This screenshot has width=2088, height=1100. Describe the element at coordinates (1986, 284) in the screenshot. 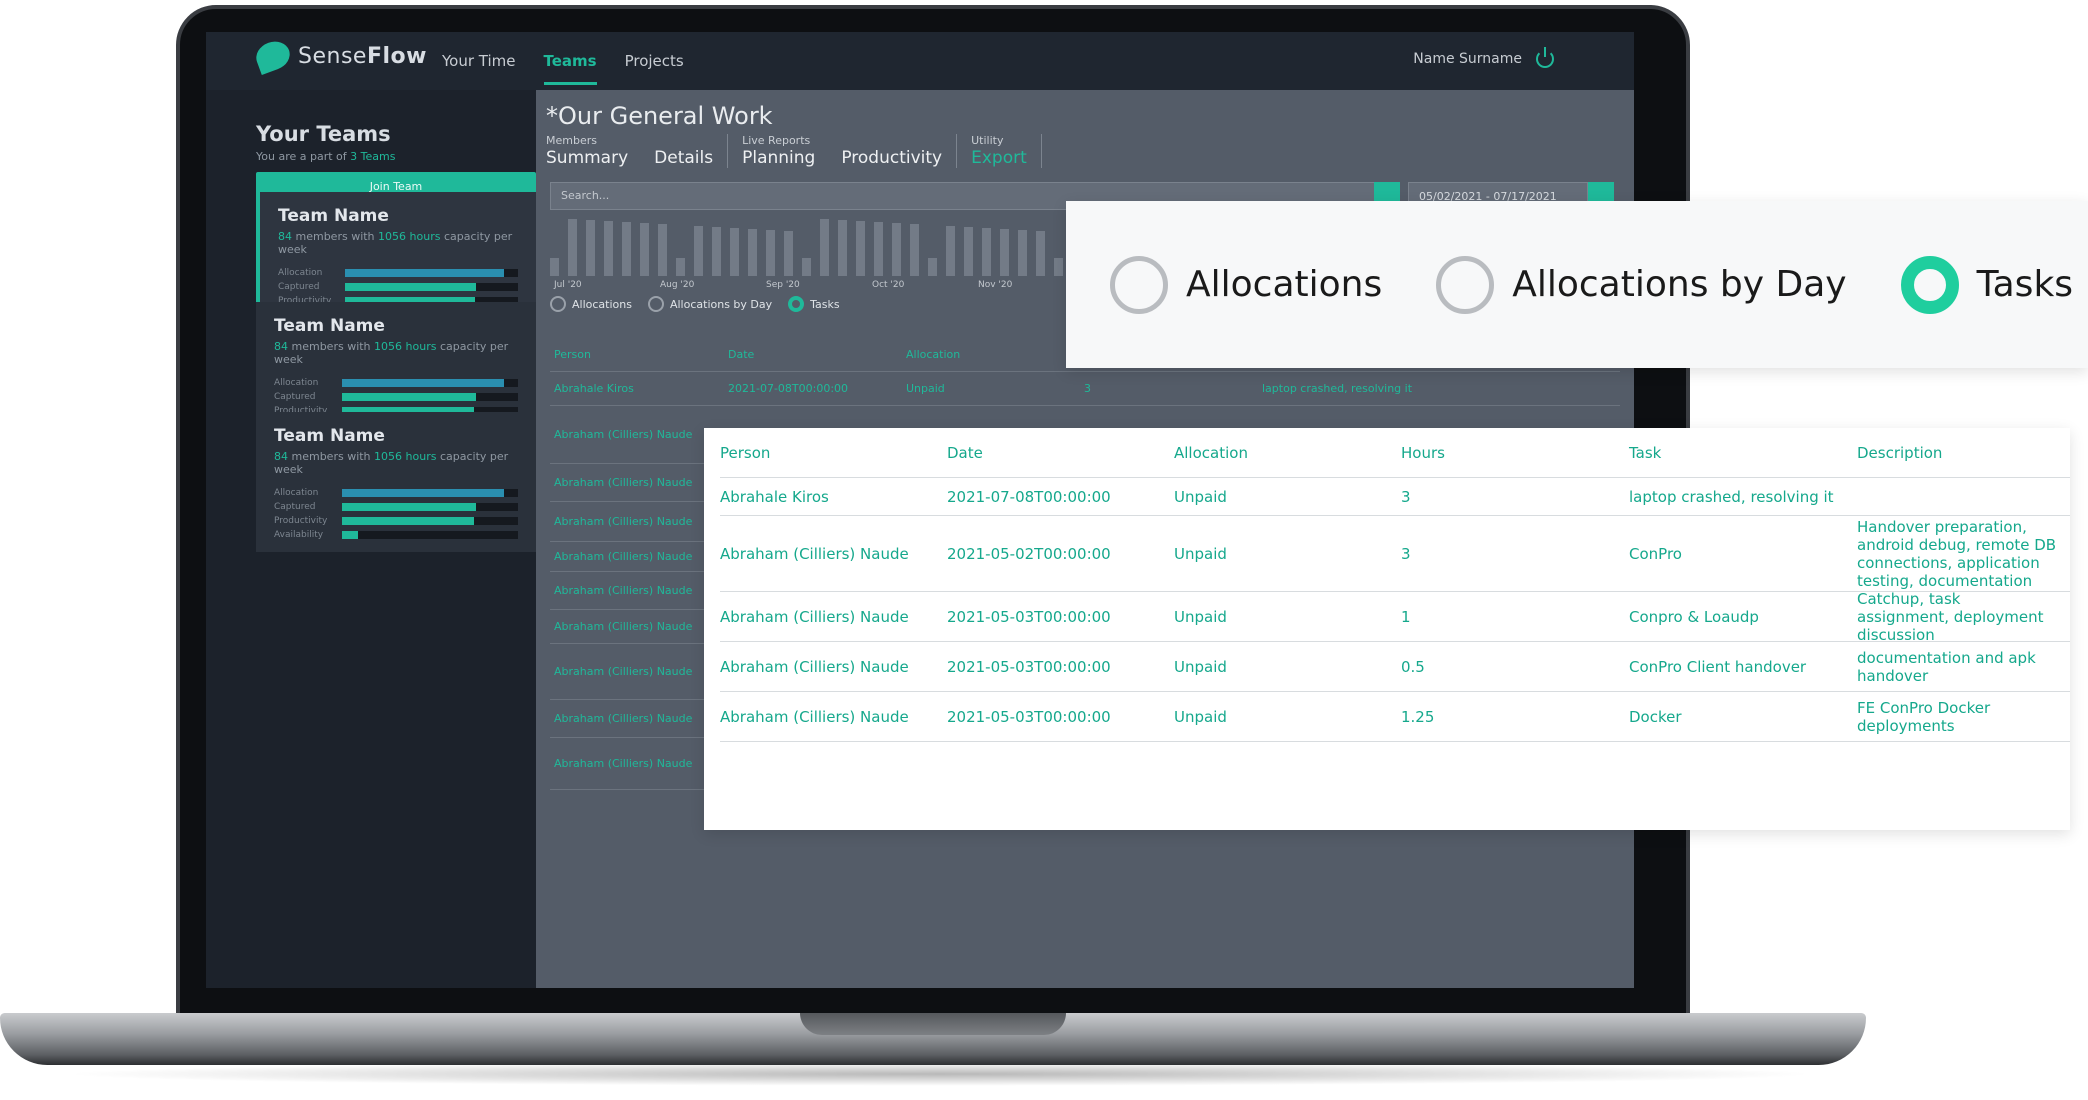

I see `zoom-radio-tasks: Tasks` at that location.